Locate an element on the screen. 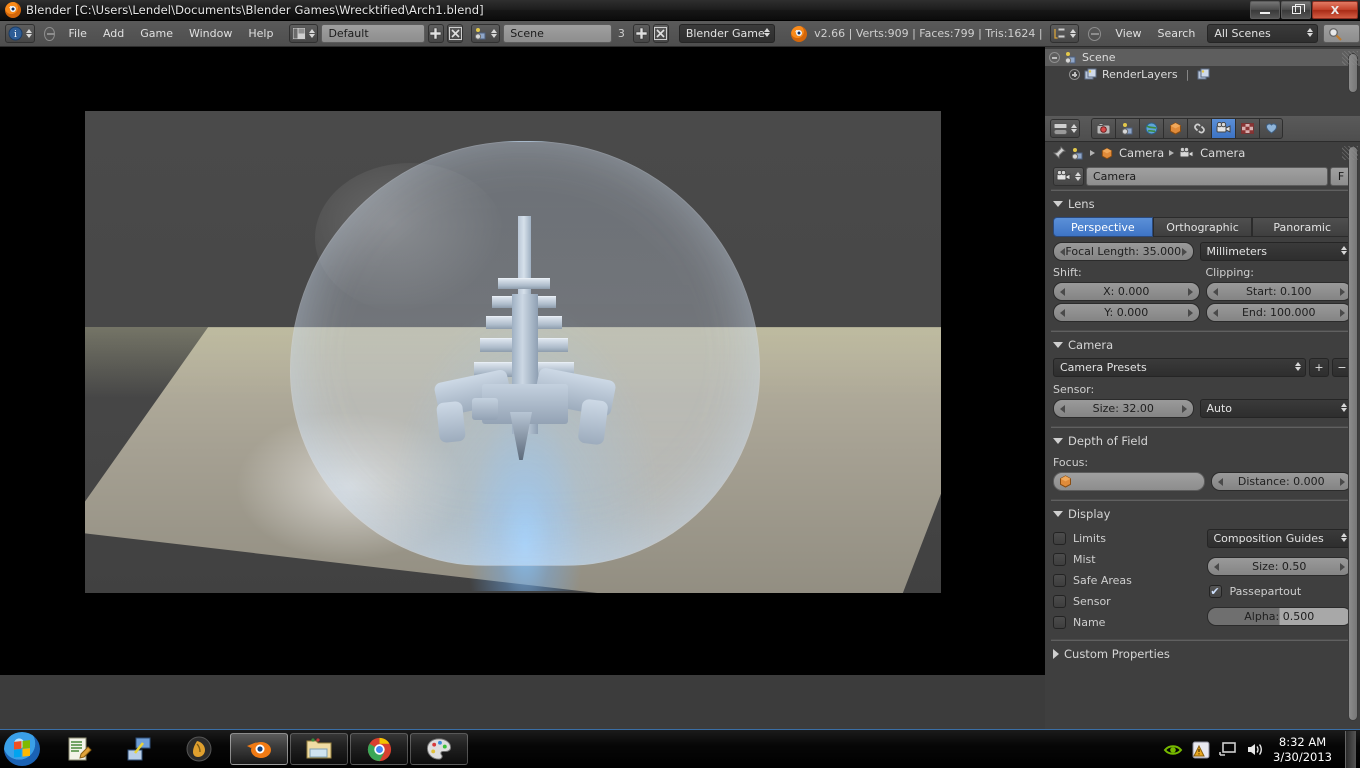  action-center-warning-icon is located at coordinates (1201, 750).